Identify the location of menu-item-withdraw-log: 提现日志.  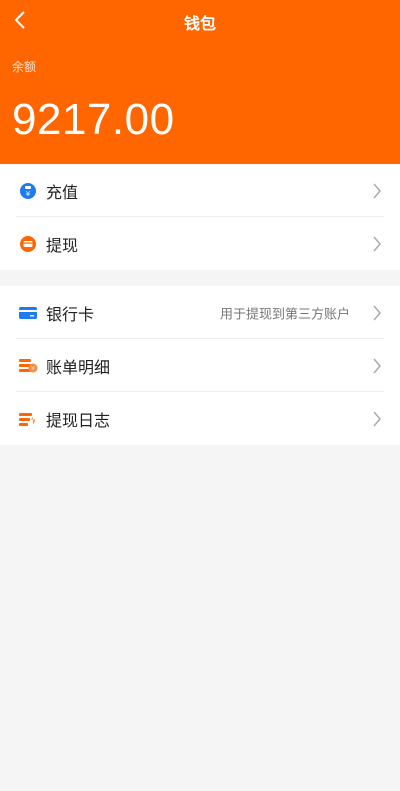
(200, 418).